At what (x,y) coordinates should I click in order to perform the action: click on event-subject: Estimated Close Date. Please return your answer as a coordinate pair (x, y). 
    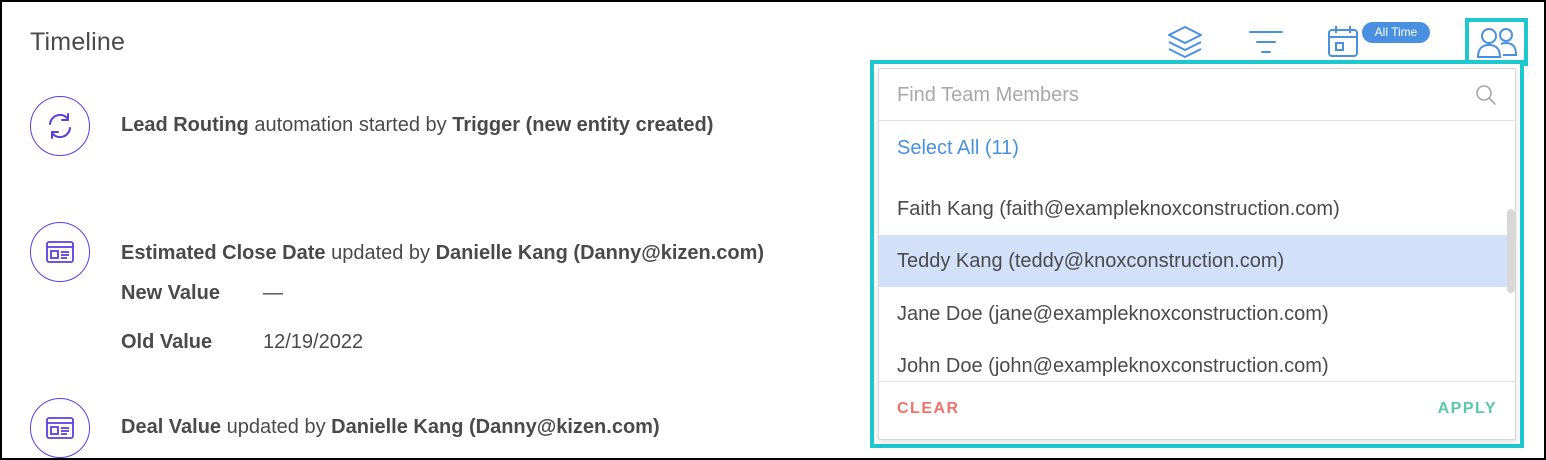
    Looking at the image, I should click on (223, 253).